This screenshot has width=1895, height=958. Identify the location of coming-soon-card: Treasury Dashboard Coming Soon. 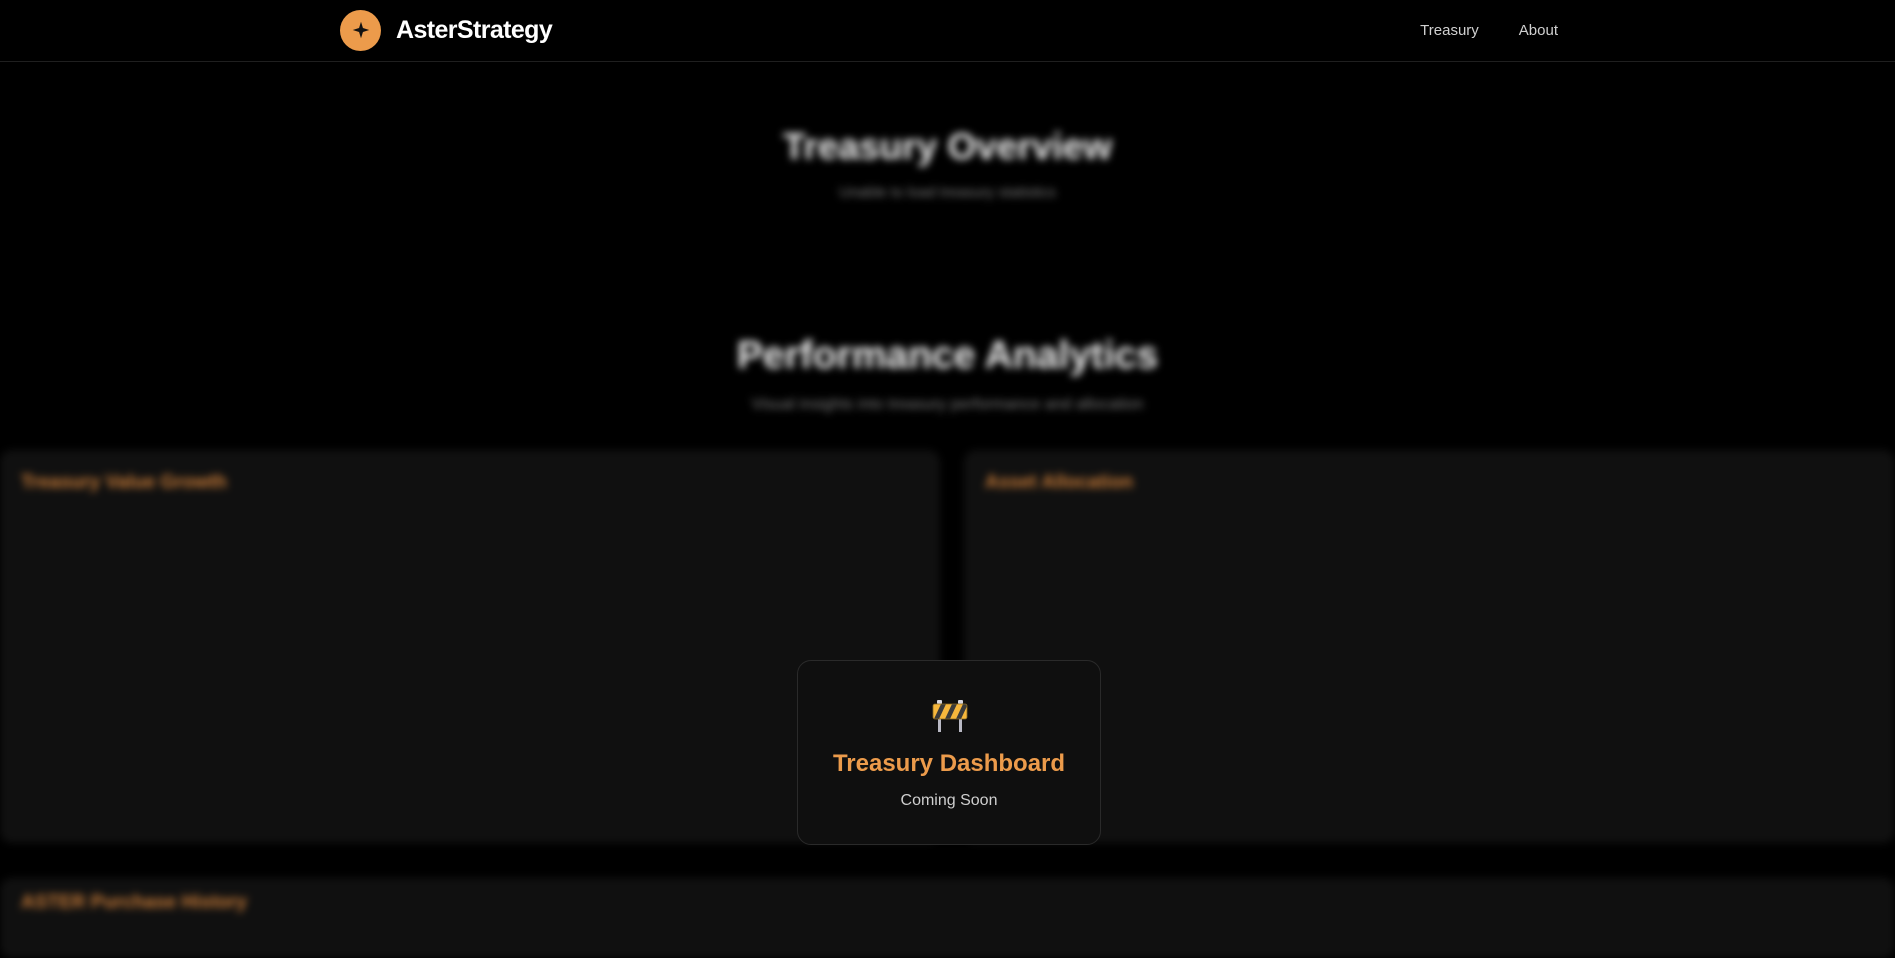
(949, 752).